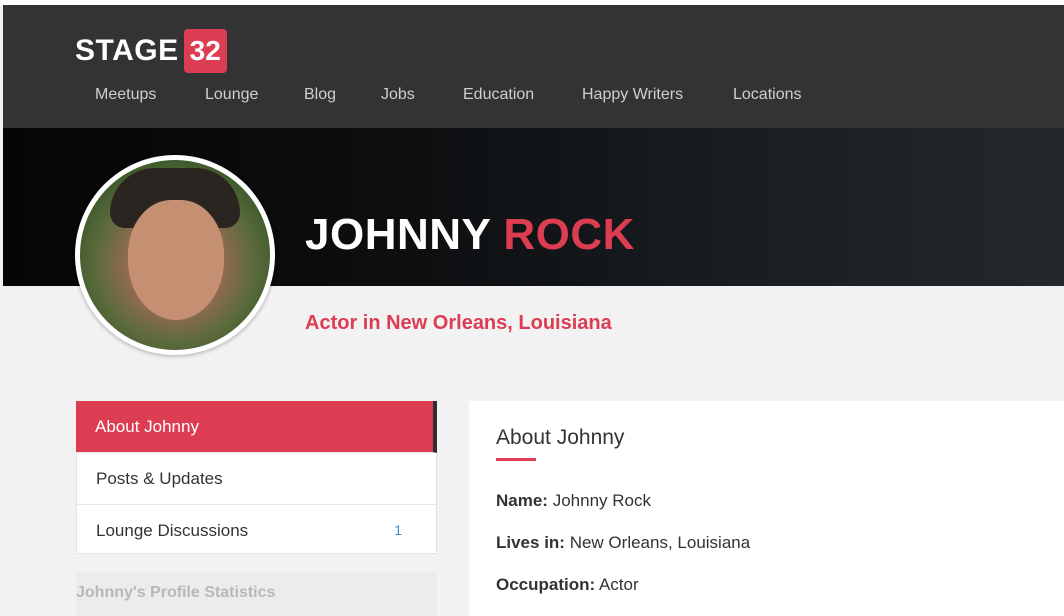 The height and width of the screenshot is (616, 1064). I want to click on sidebar-item-label: Lounge Discussions, so click(172, 530).